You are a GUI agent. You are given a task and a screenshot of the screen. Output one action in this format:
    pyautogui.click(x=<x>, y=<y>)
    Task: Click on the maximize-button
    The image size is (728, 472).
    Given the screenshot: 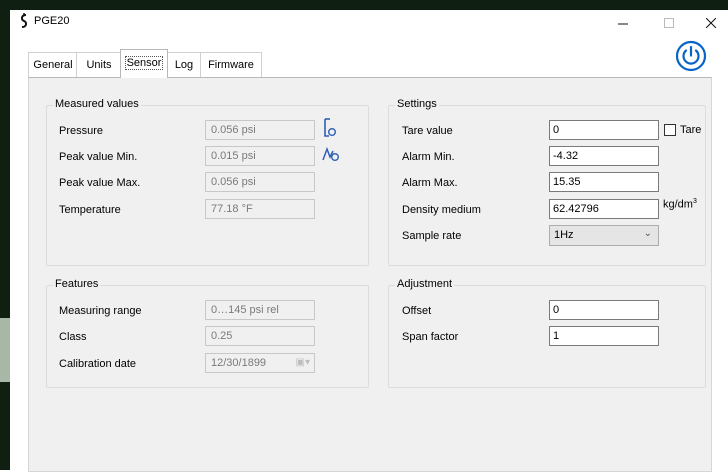 What is the action you would take?
    pyautogui.click(x=669, y=23)
    